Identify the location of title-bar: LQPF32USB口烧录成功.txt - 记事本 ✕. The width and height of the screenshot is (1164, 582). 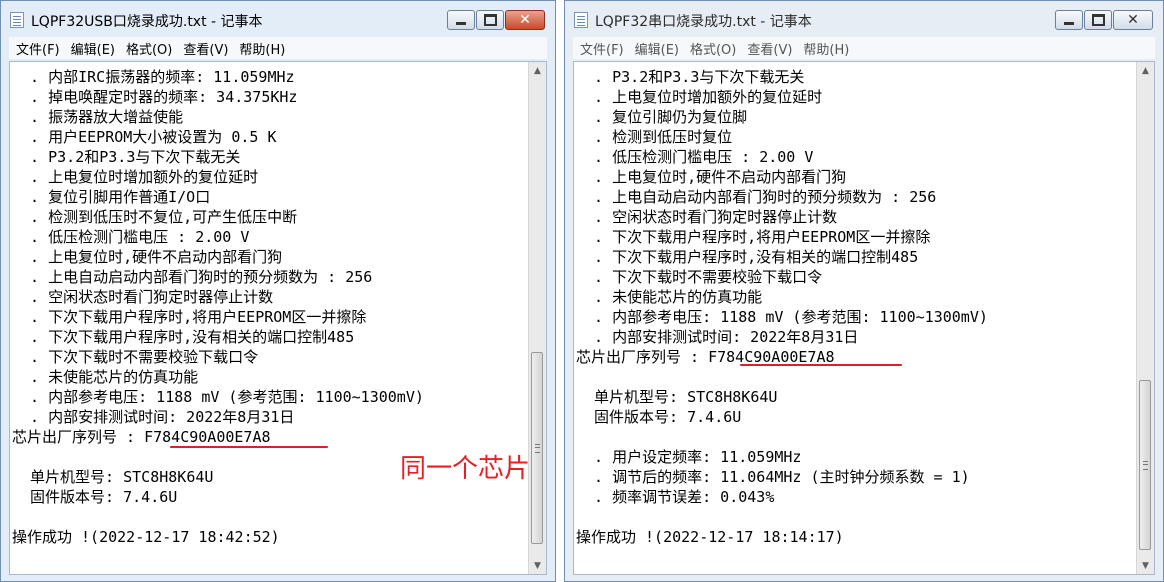
(278, 18).